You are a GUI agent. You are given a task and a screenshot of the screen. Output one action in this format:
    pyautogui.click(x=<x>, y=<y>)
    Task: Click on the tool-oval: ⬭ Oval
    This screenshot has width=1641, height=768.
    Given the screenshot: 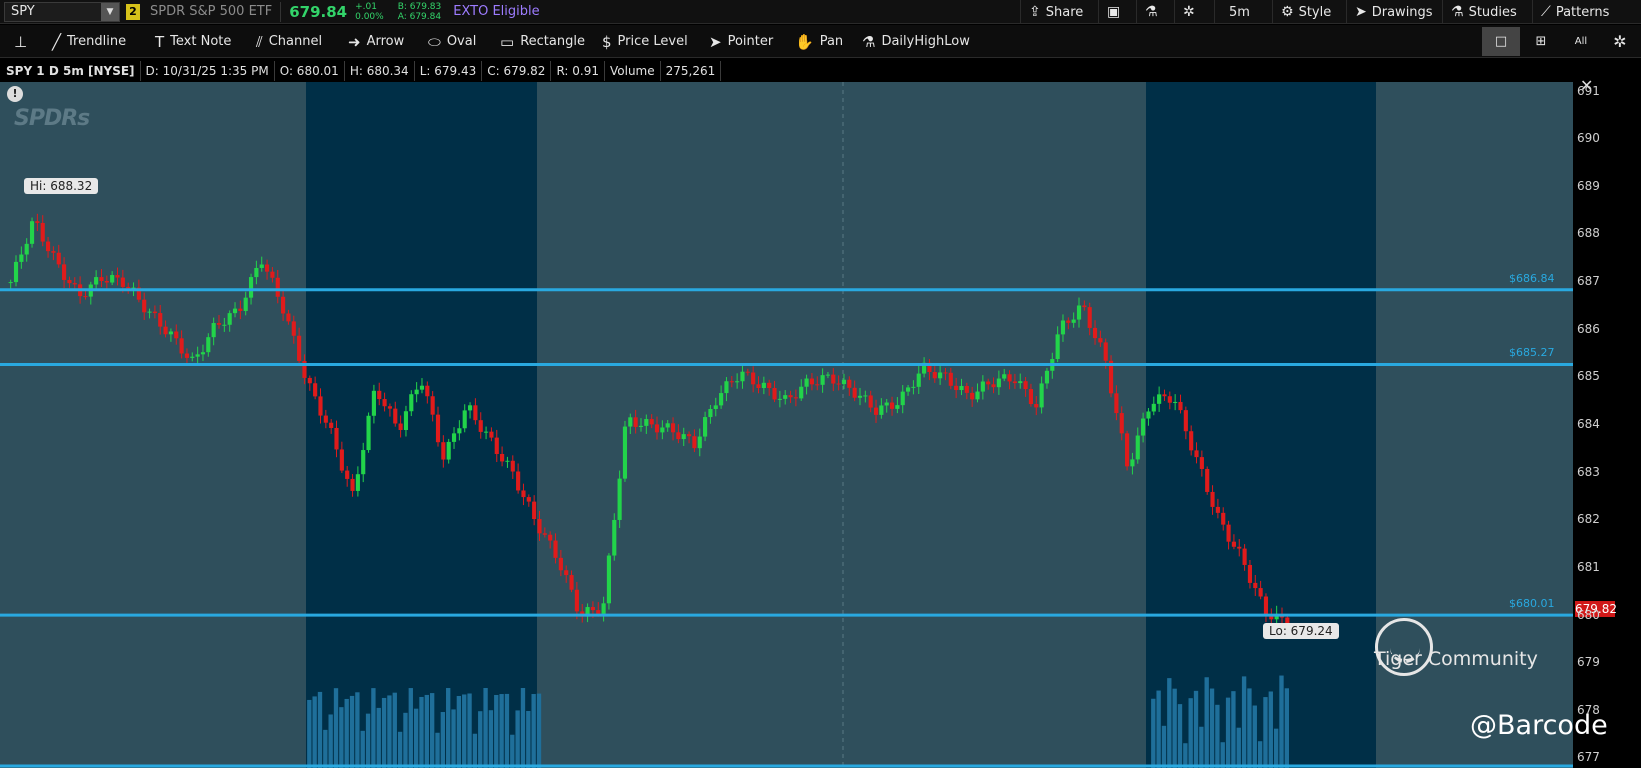 What is the action you would take?
    pyautogui.click(x=452, y=41)
    